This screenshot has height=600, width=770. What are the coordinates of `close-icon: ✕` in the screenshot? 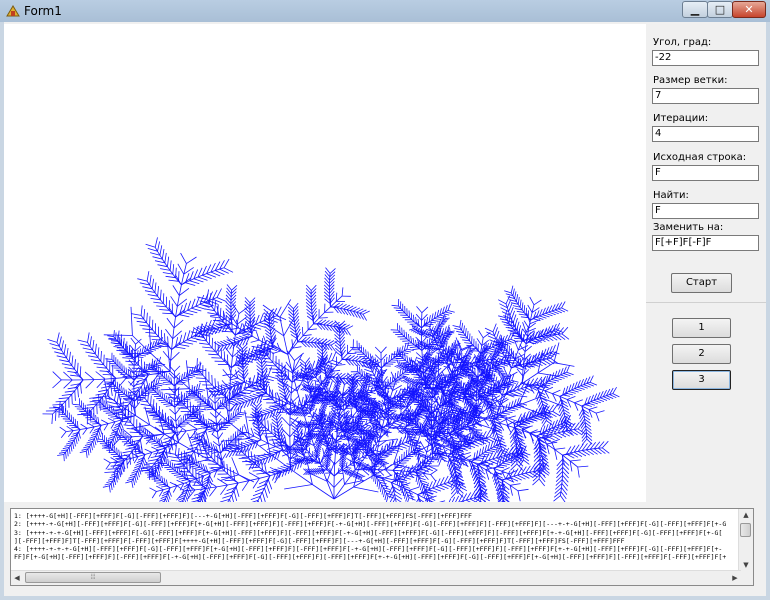 It's located at (749, 9).